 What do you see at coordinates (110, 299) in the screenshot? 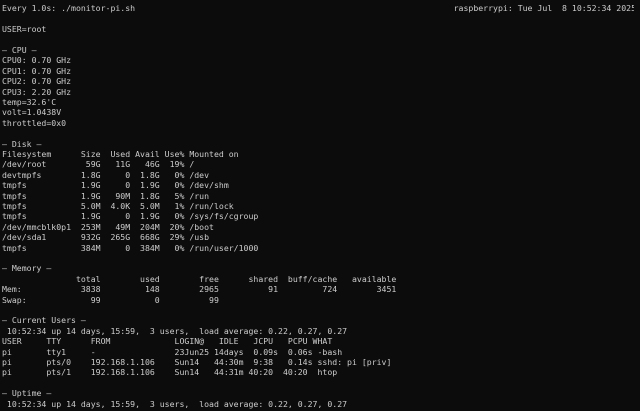
I see `memory-row-swap: Swap: 99 0 99` at bounding box center [110, 299].